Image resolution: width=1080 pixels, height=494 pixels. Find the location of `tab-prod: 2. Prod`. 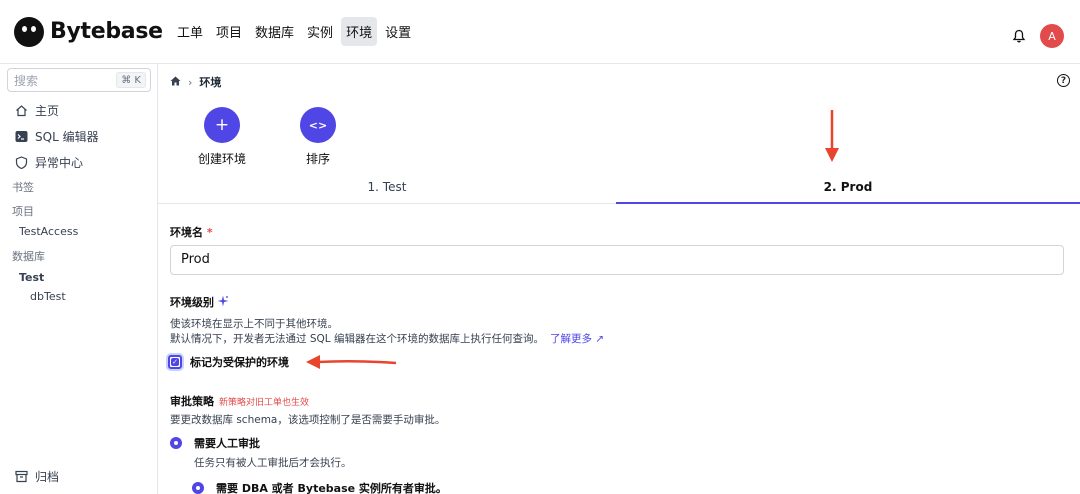

tab-prod: 2. Prod is located at coordinates (848, 189).